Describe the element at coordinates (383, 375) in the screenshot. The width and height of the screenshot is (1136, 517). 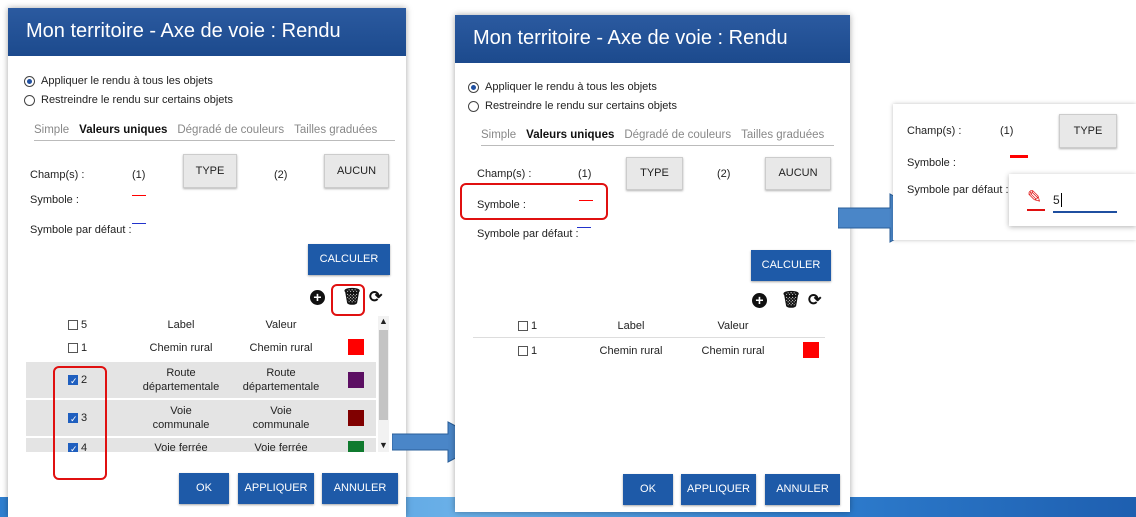
I see `scrollbar-thumb` at that location.